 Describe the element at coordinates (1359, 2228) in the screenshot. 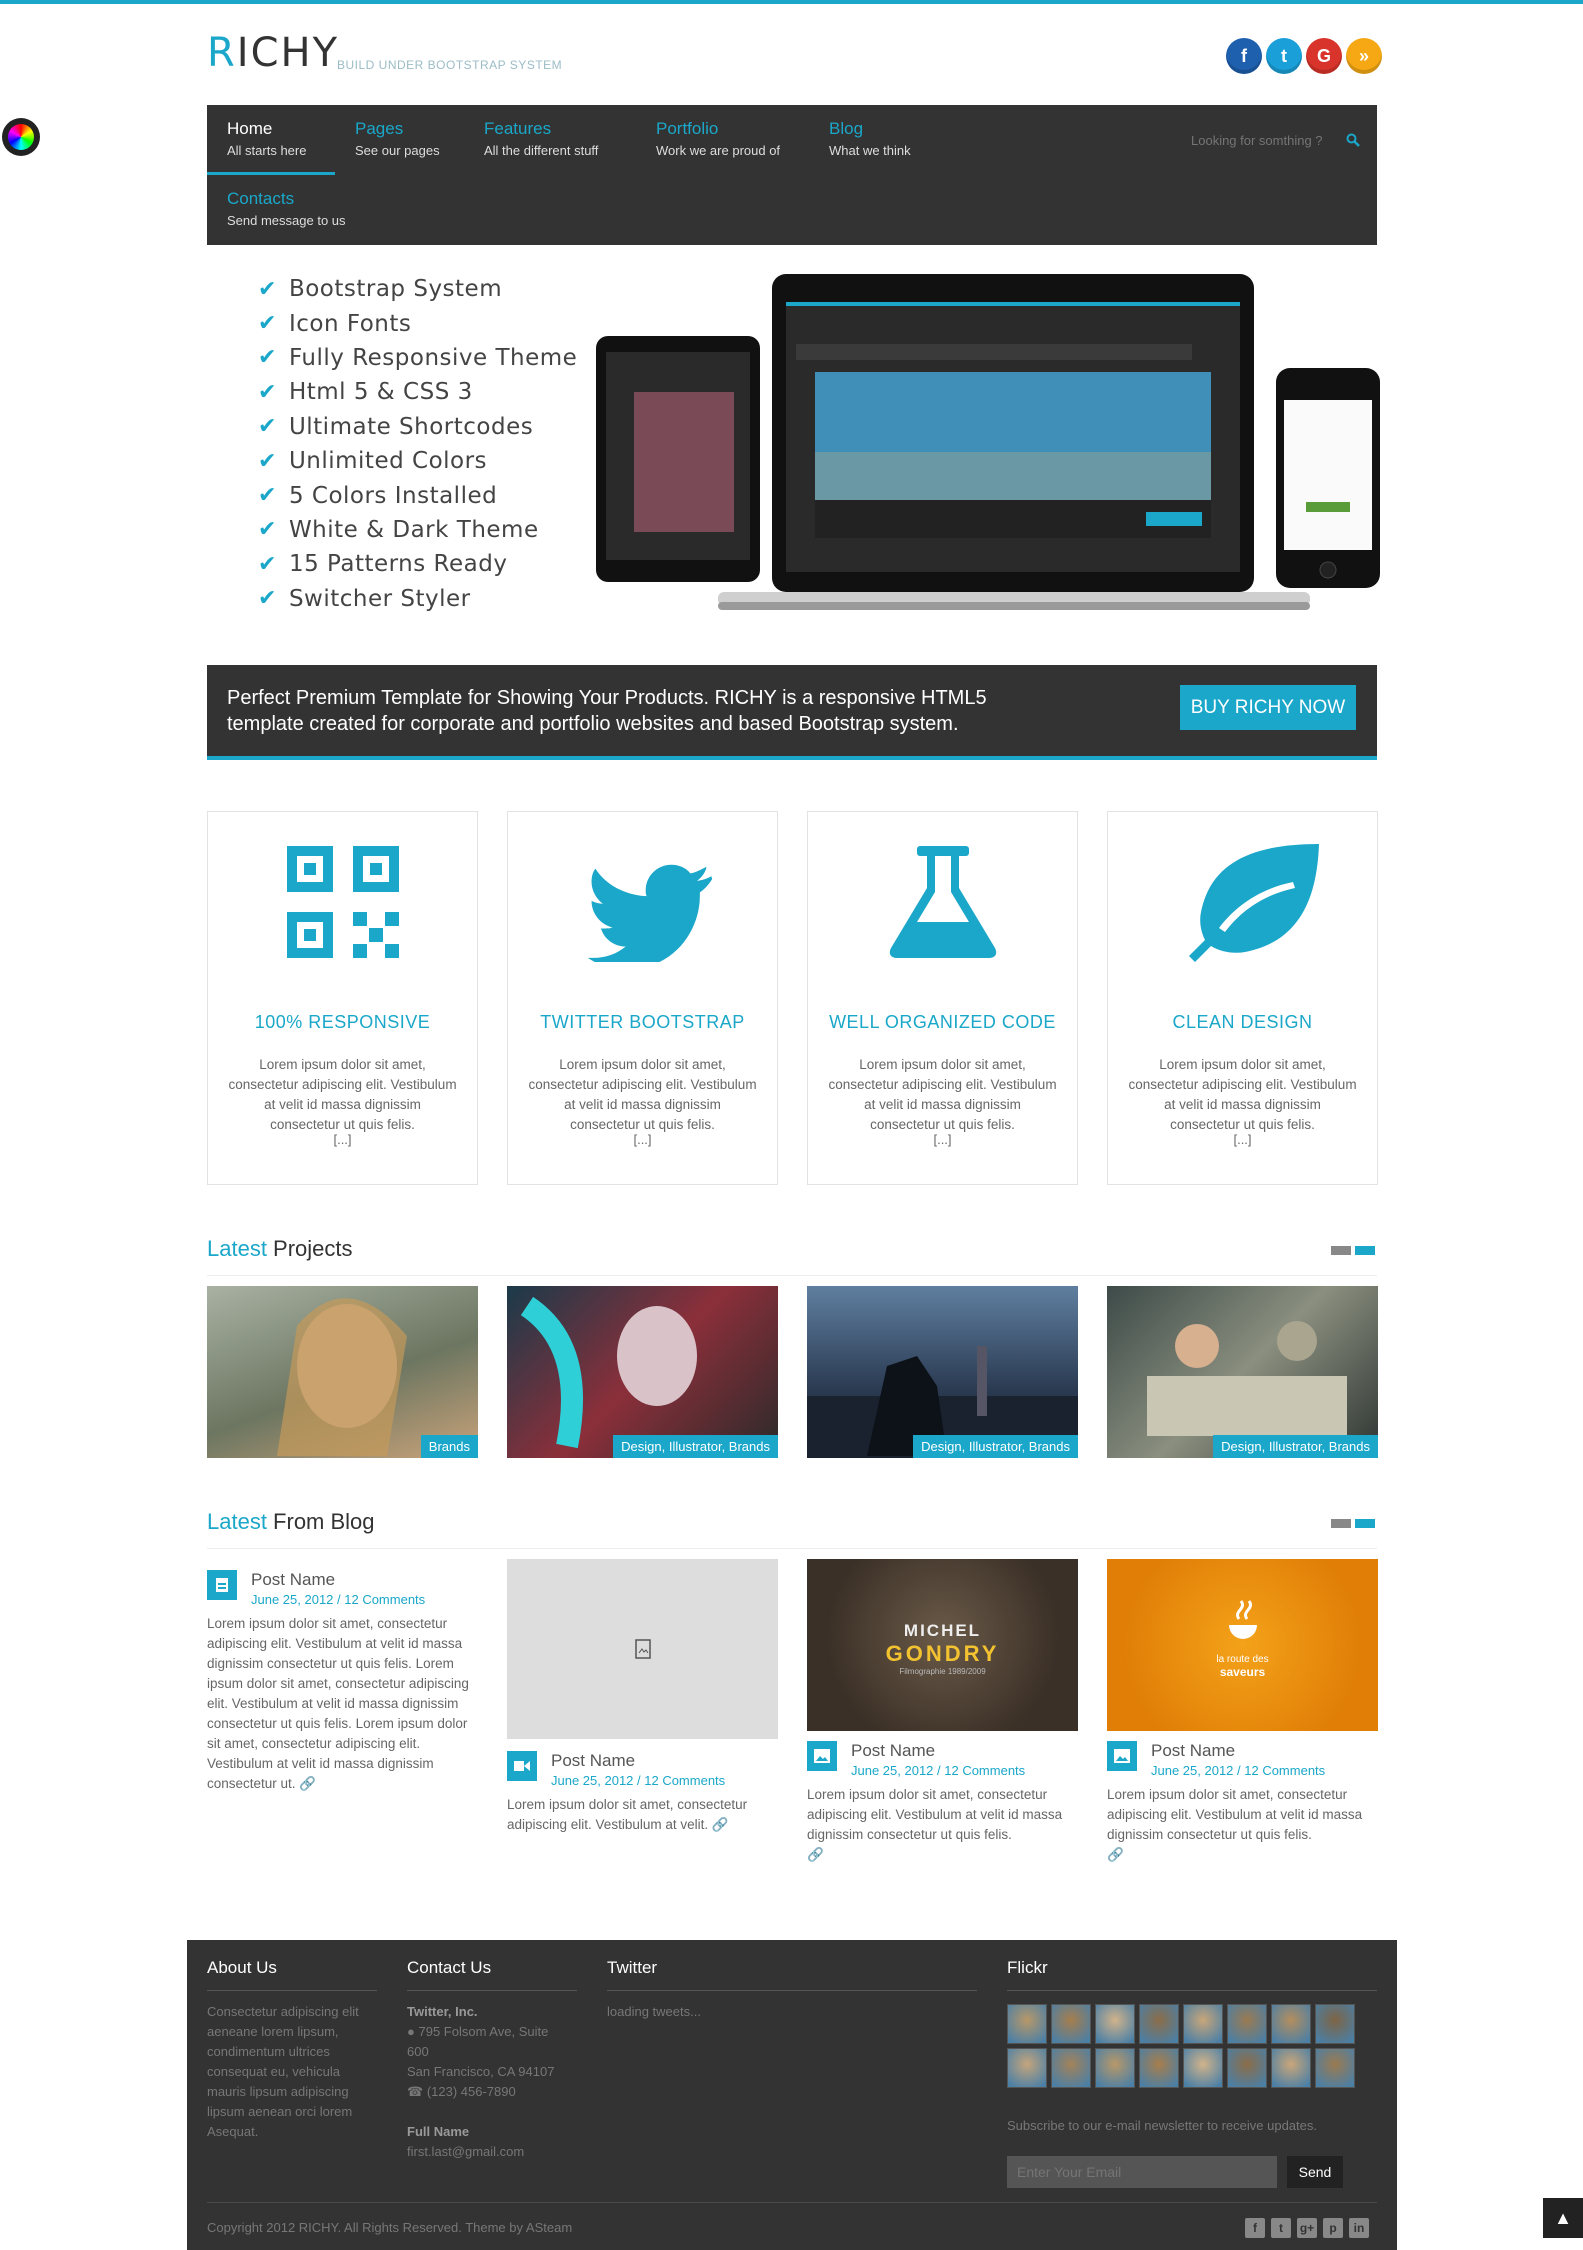

I see `footer-social-icon: in` at that location.